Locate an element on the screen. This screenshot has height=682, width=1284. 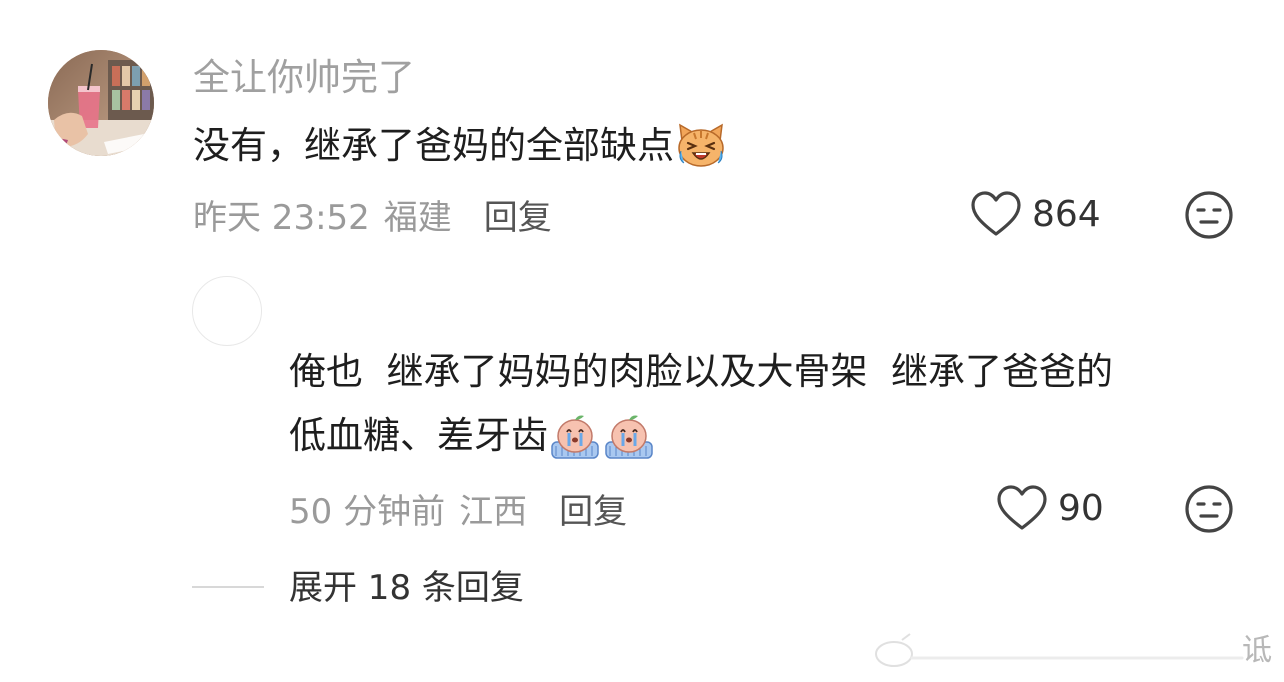
reply-dislike-button is located at coordinates (1209, 509).